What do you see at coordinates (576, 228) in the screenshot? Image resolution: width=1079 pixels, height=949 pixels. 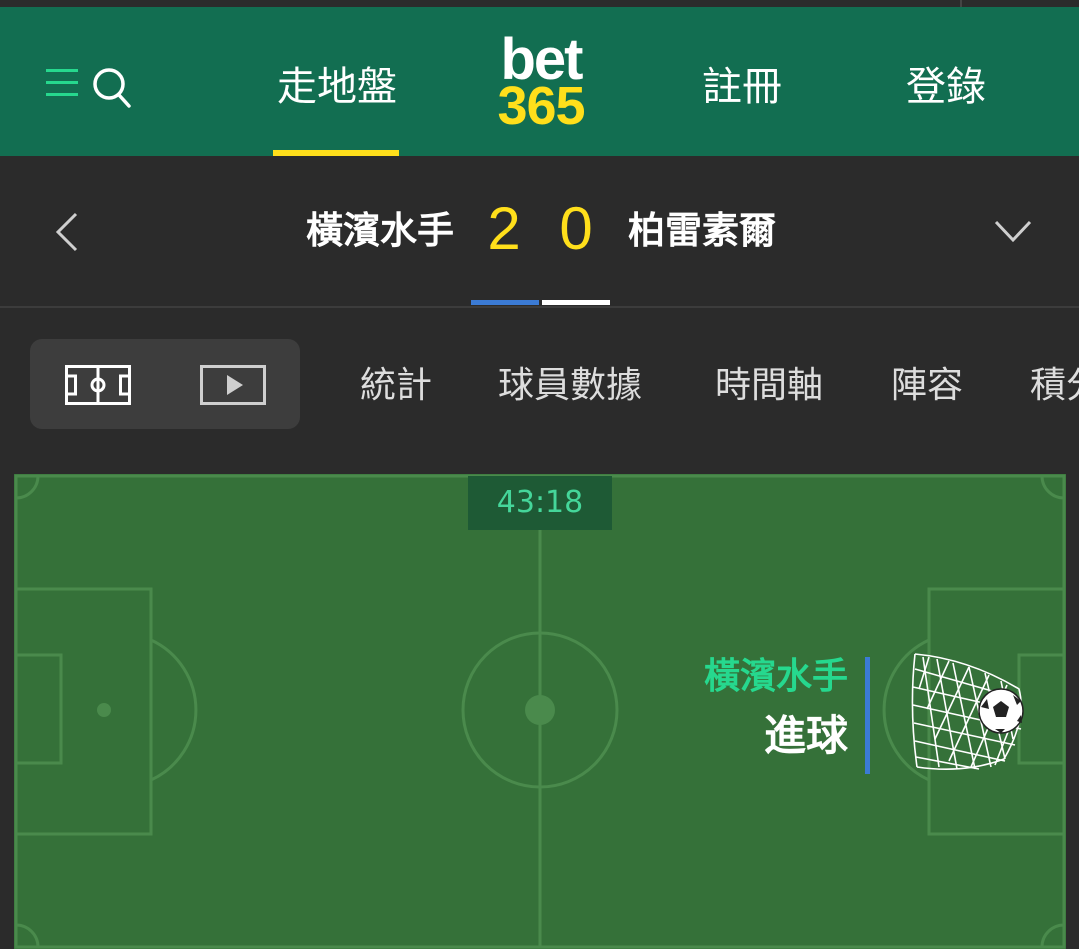 I see `away-score: 0` at bounding box center [576, 228].